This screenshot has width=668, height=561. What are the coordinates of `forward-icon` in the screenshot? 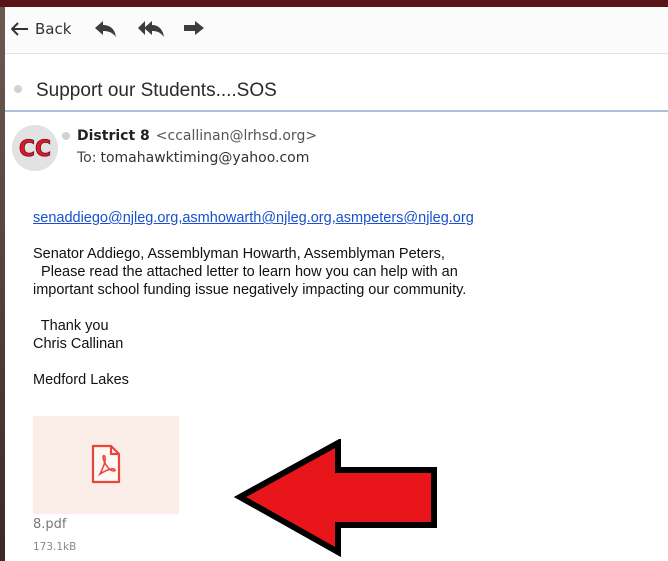 It's located at (194, 29).